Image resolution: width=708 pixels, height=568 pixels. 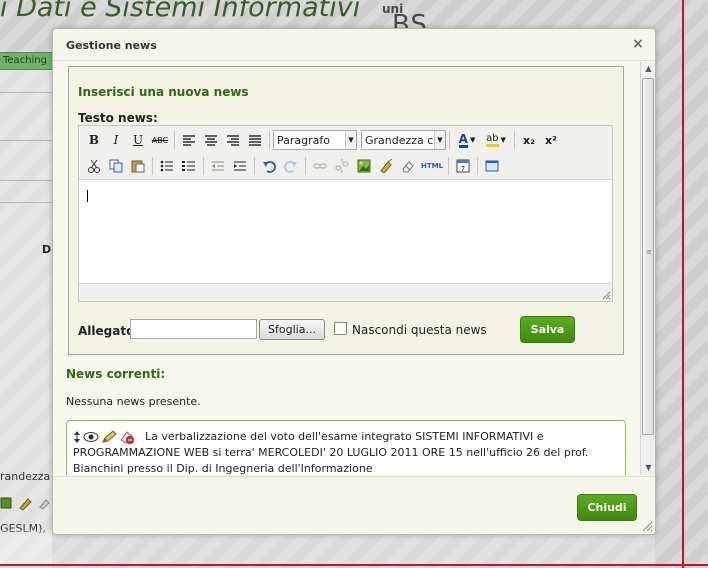 I want to click on outdent-icon, so click(x=218, y=166).